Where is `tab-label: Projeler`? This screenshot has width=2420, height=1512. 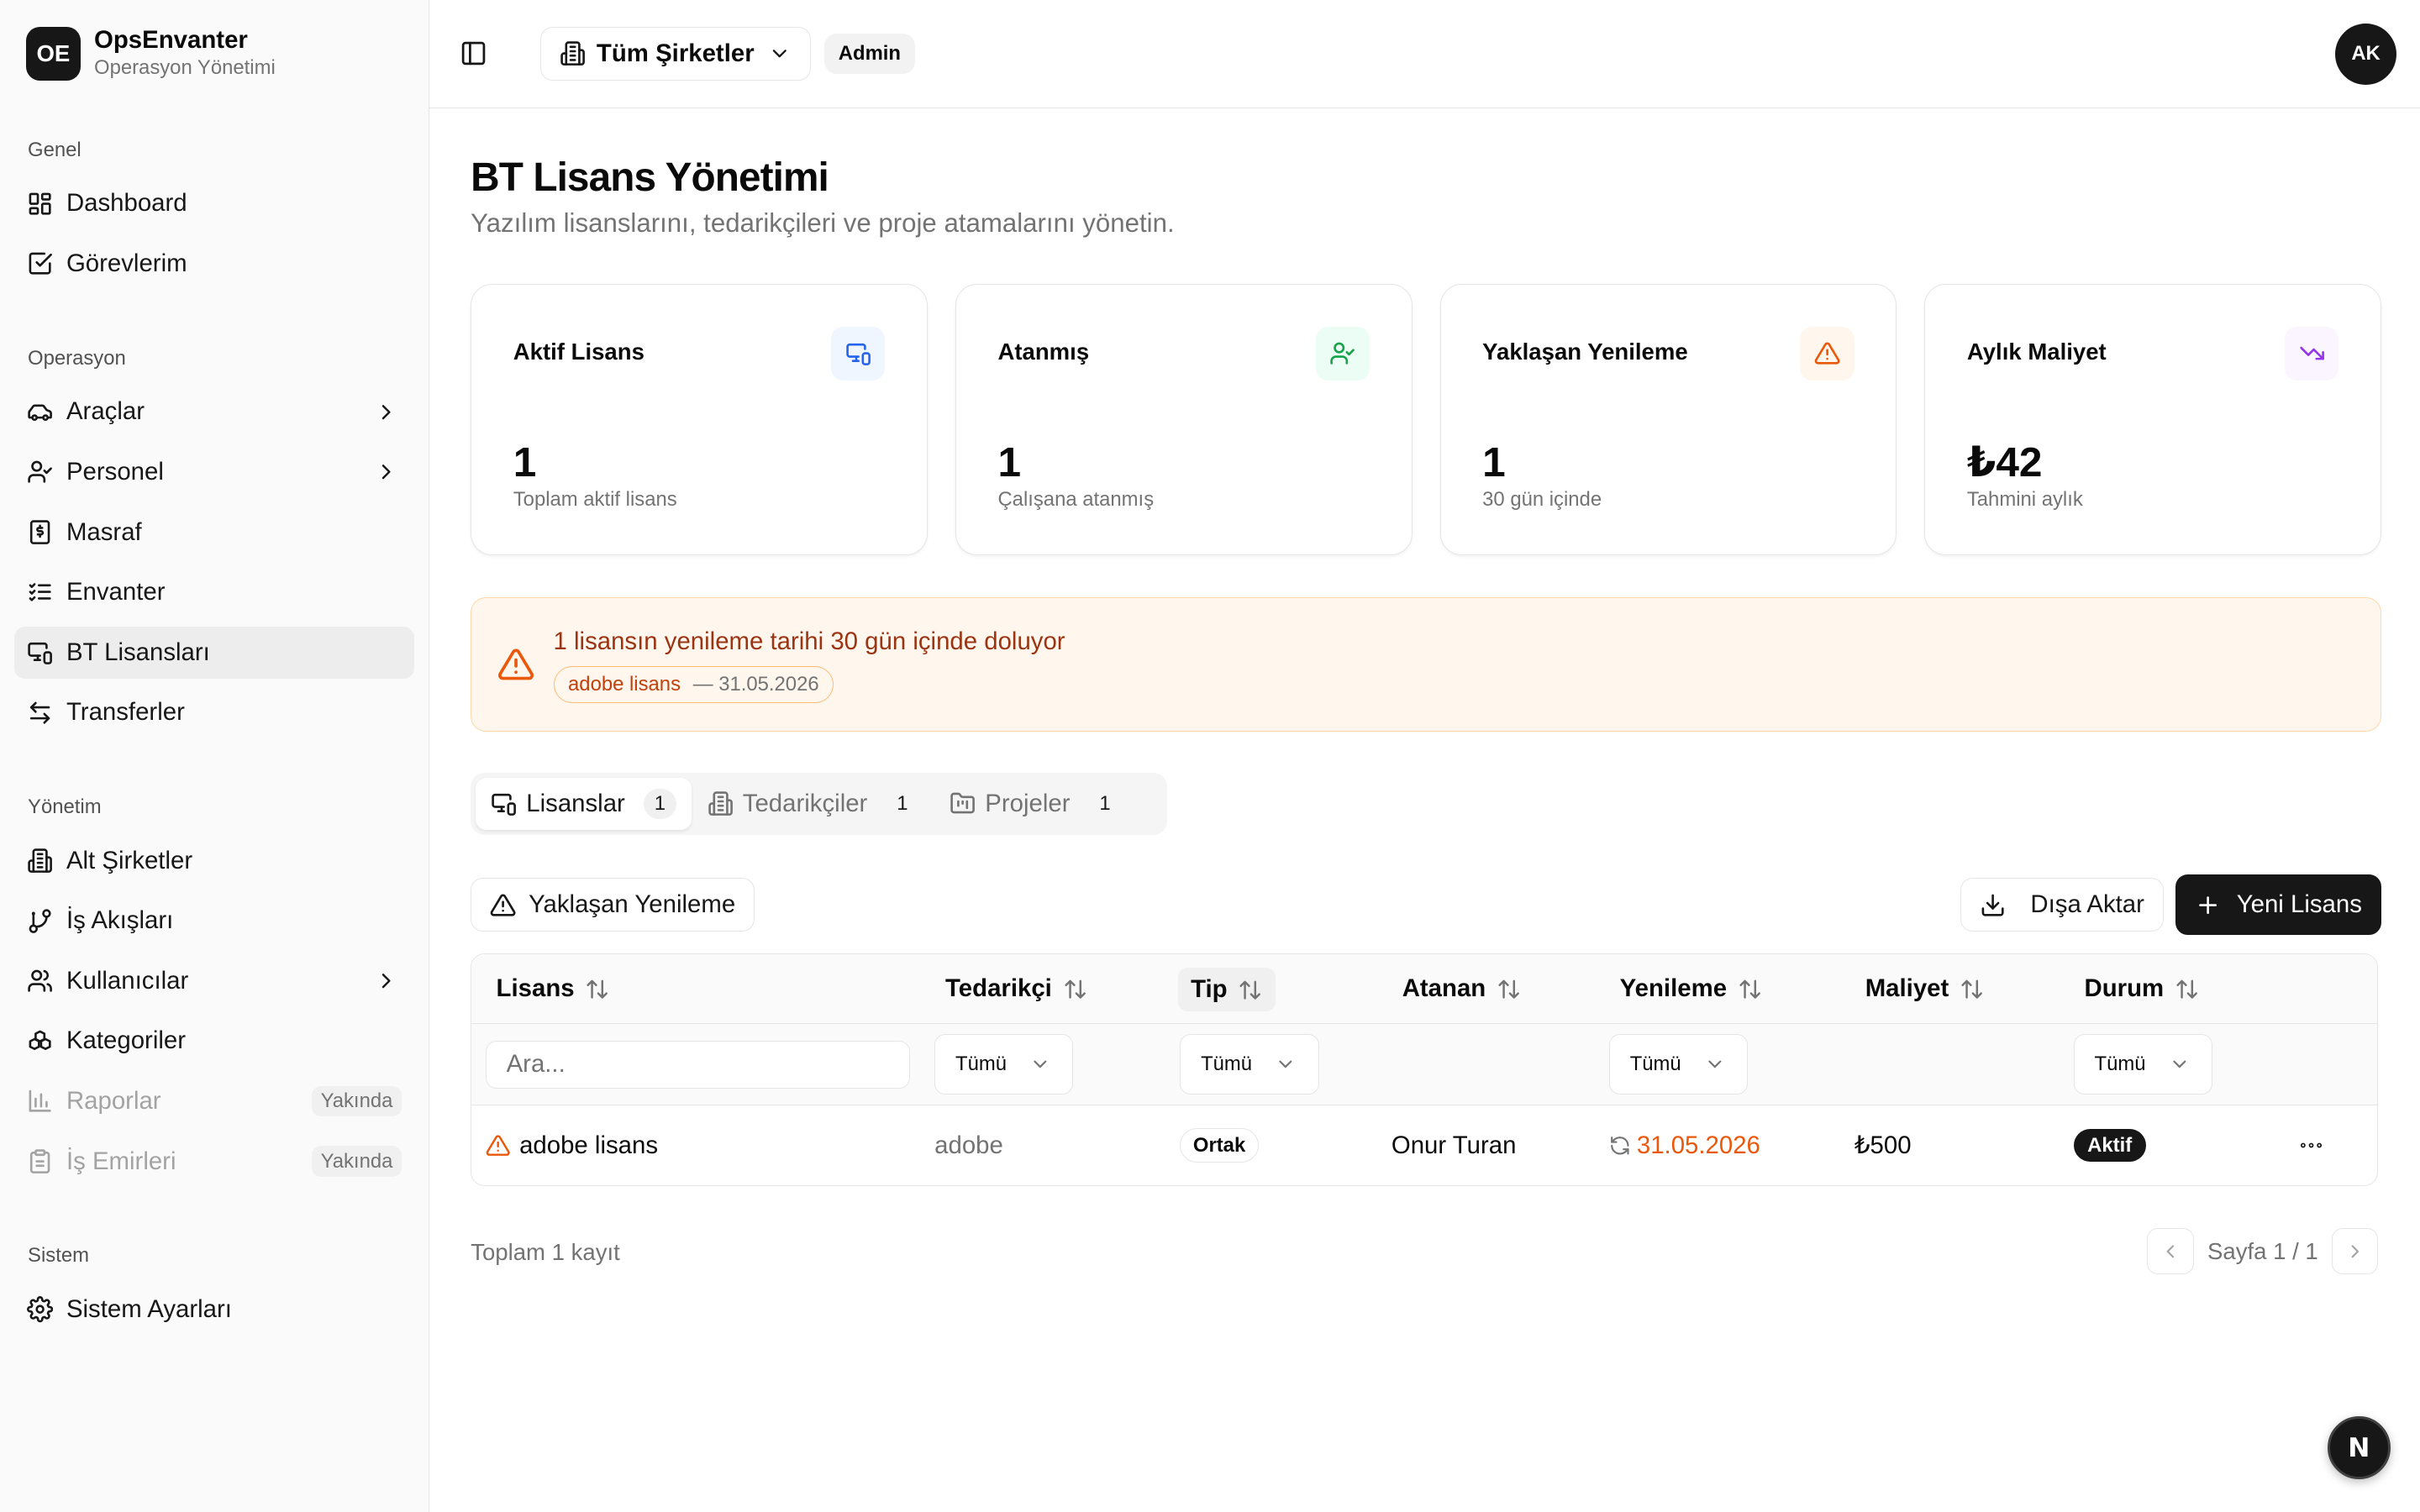
tab-label: Projeler is located at coordinates (1028, 803).